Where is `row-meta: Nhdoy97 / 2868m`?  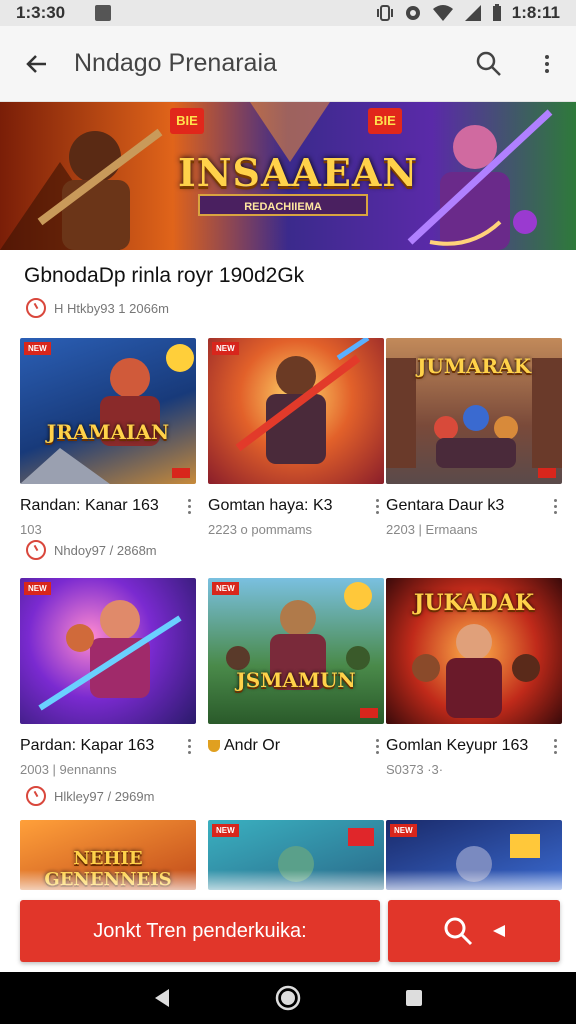
row-meta: Nhdoy97 / 2868m is located at coordinates (91, 550).